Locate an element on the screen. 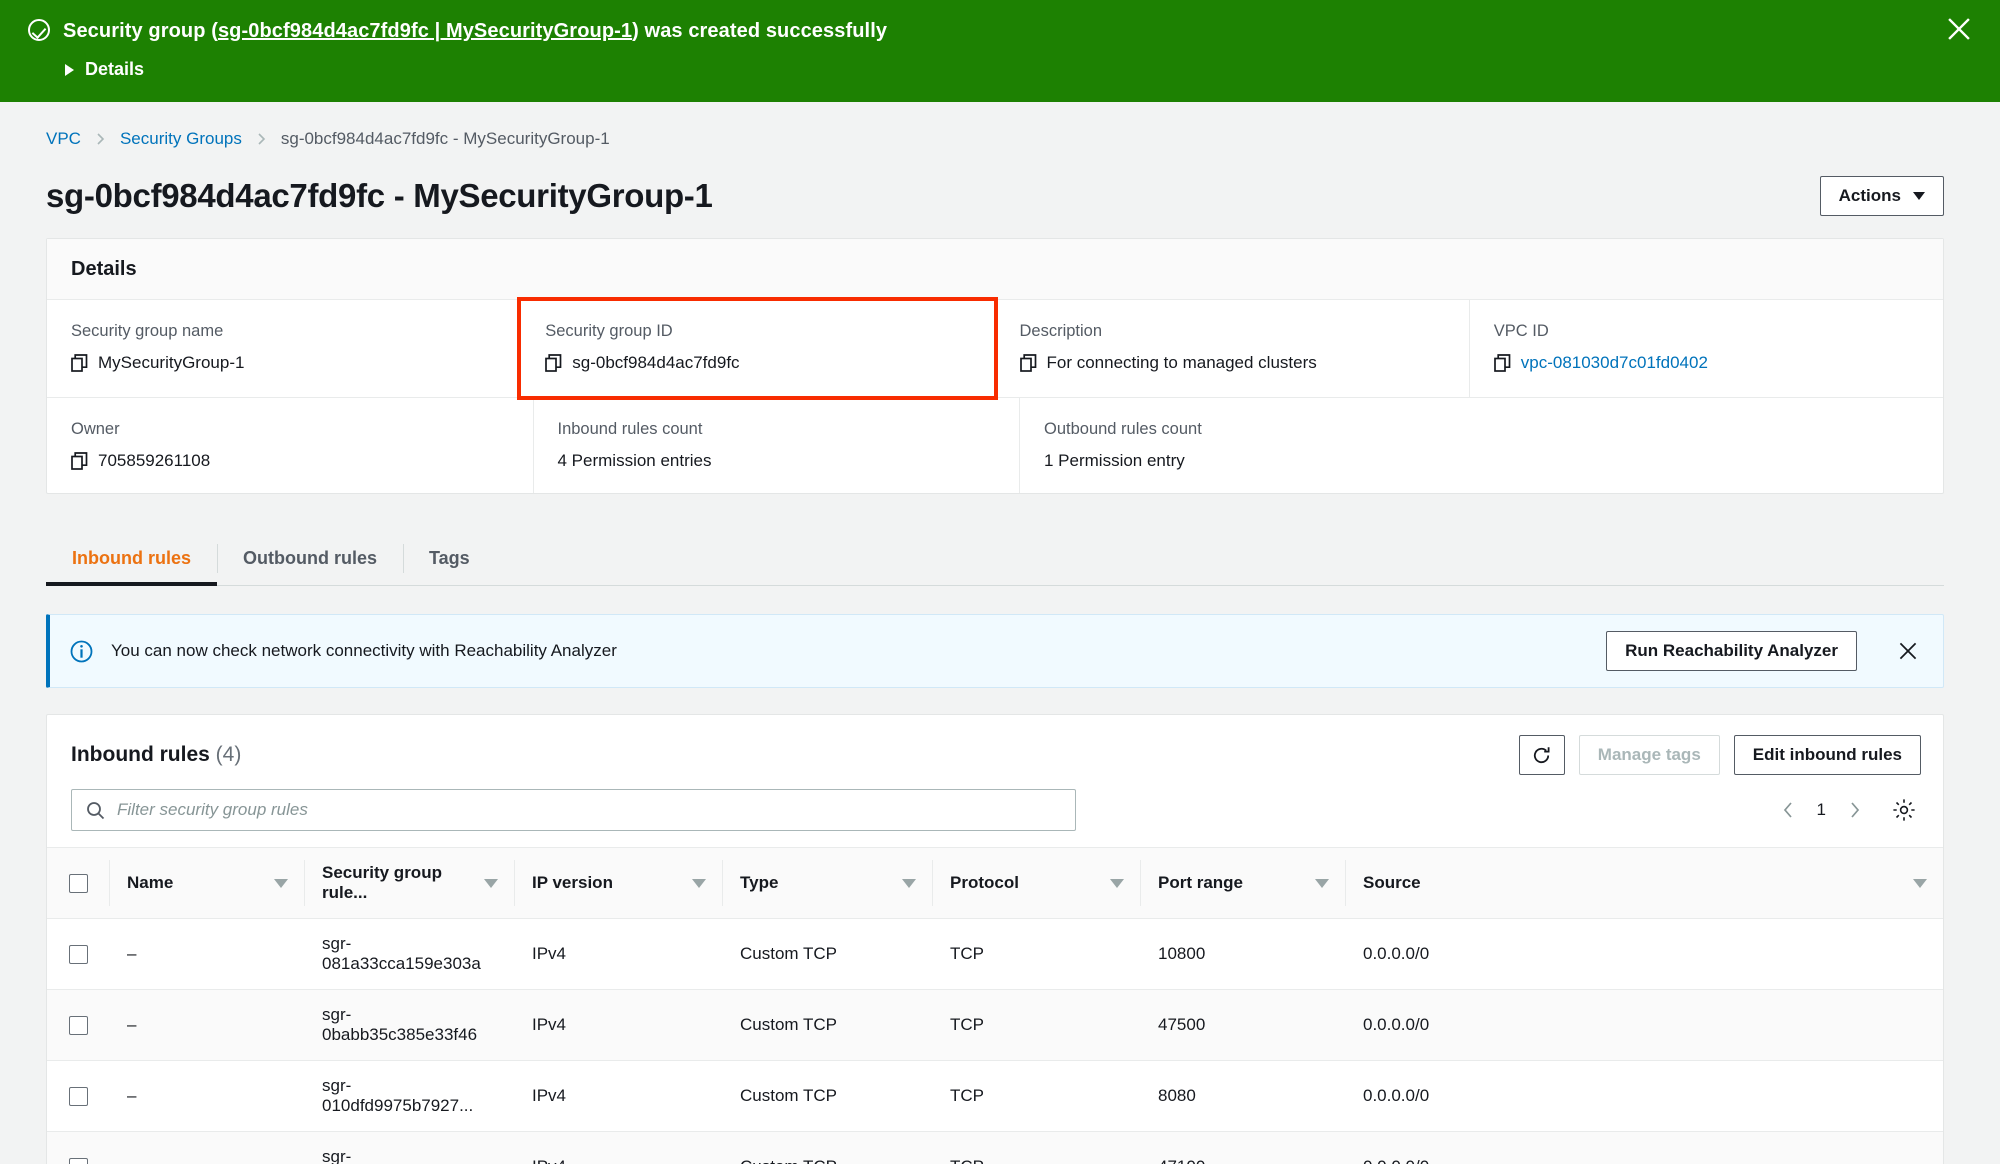 The height and width of the screenshot is (1164, 2000). column-label: Port range is located at coordinates (1201, 882).